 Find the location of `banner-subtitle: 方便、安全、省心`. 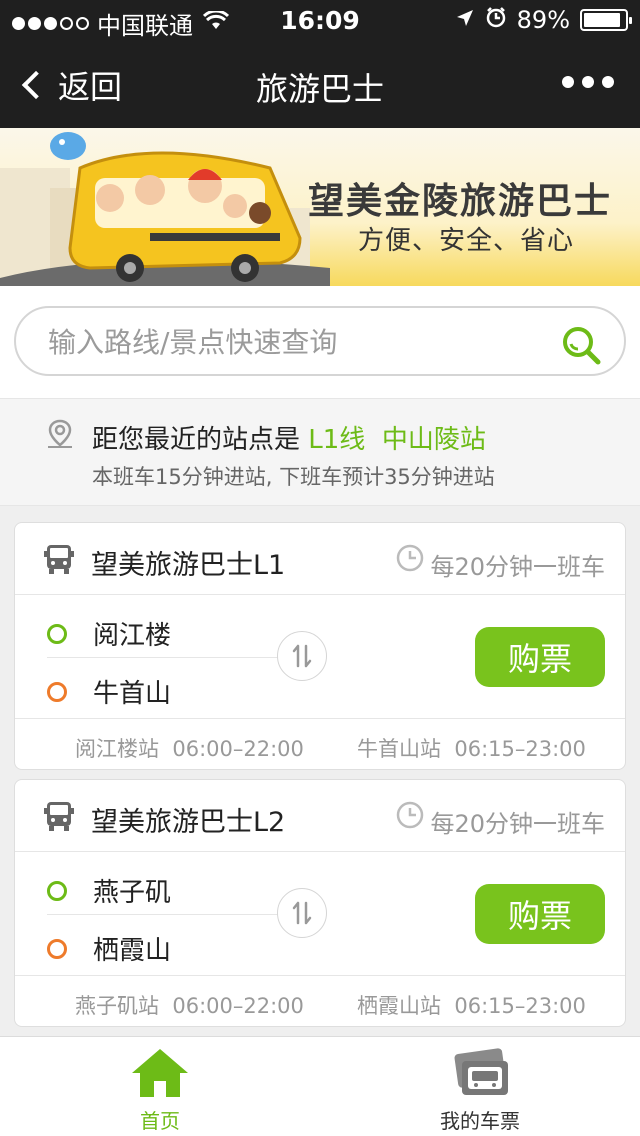

banner-subtitle: 方便、安全、省心 is located at coordinates (465, 241).